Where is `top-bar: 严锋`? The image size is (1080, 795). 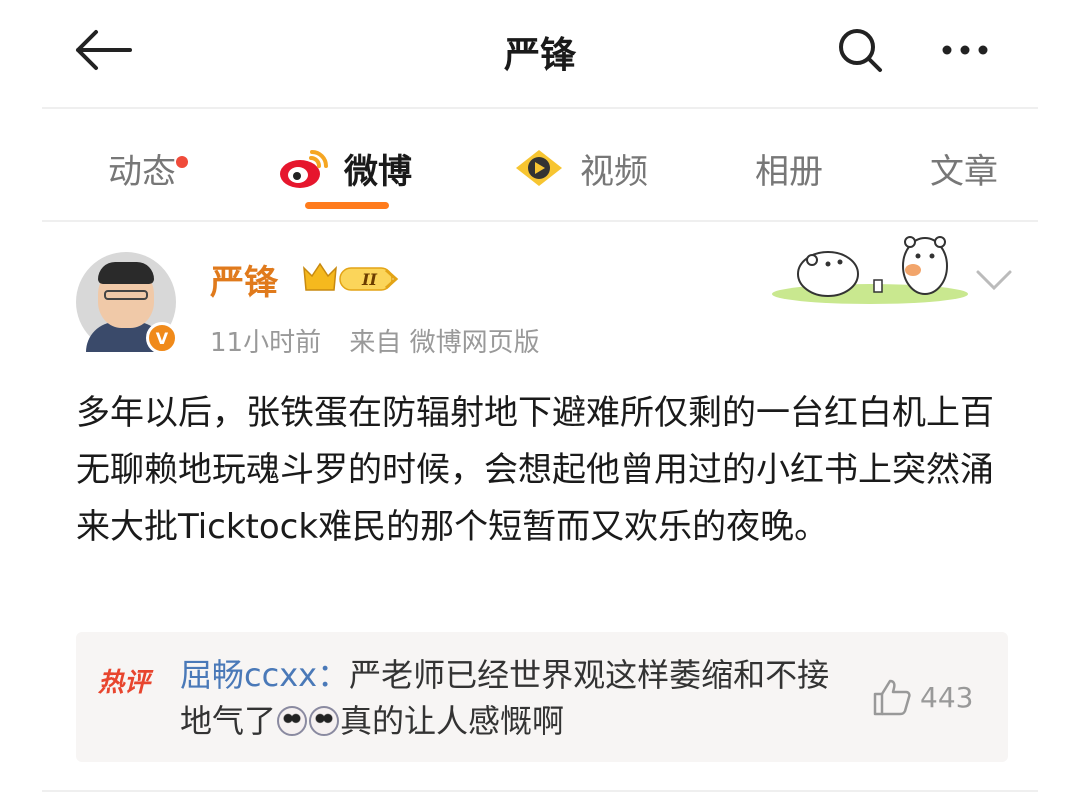
top-bar: 严锋 is located at coordinates (540, 53).